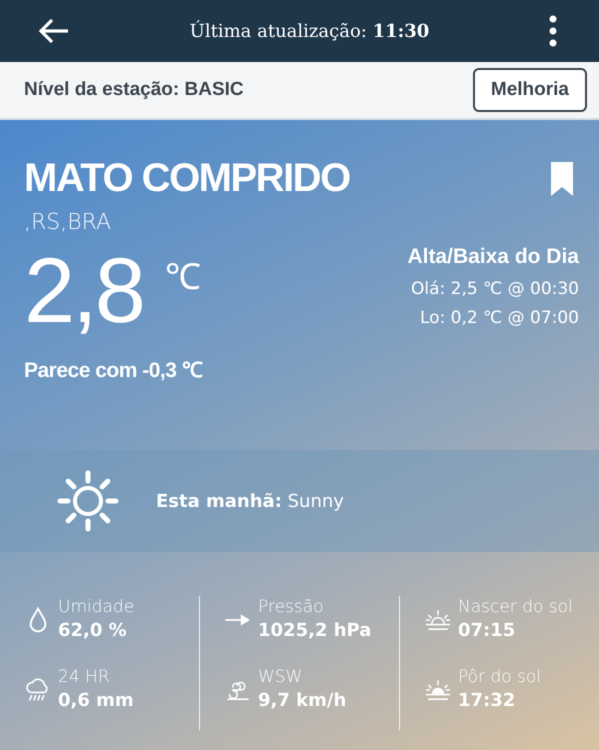 The width and height of the screenshot is (599, 750). I want to click on stat-label: Umidade, so click(96, 607).